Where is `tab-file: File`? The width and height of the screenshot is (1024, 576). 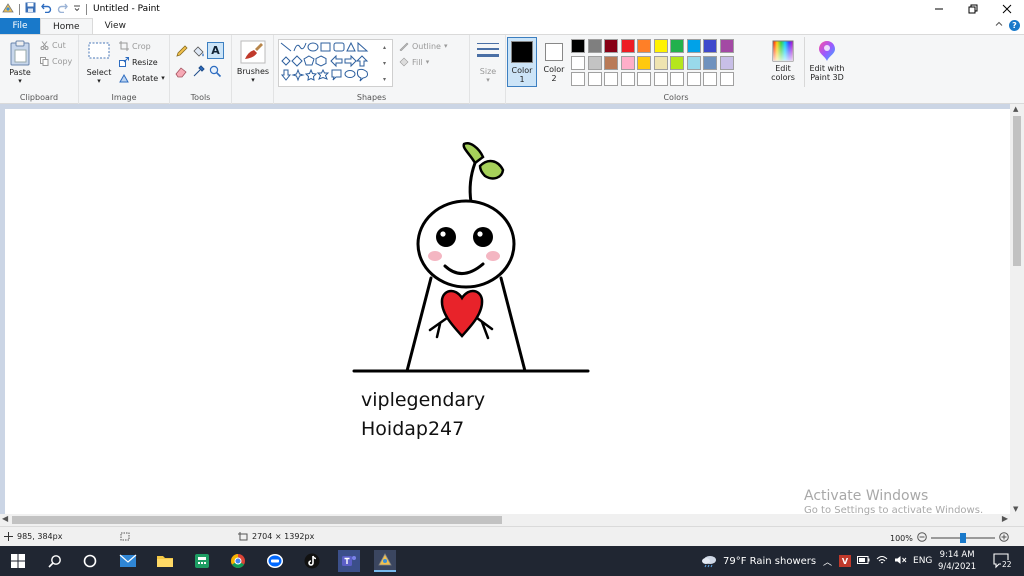 tab-file: File is located at coordinates (20, 26).